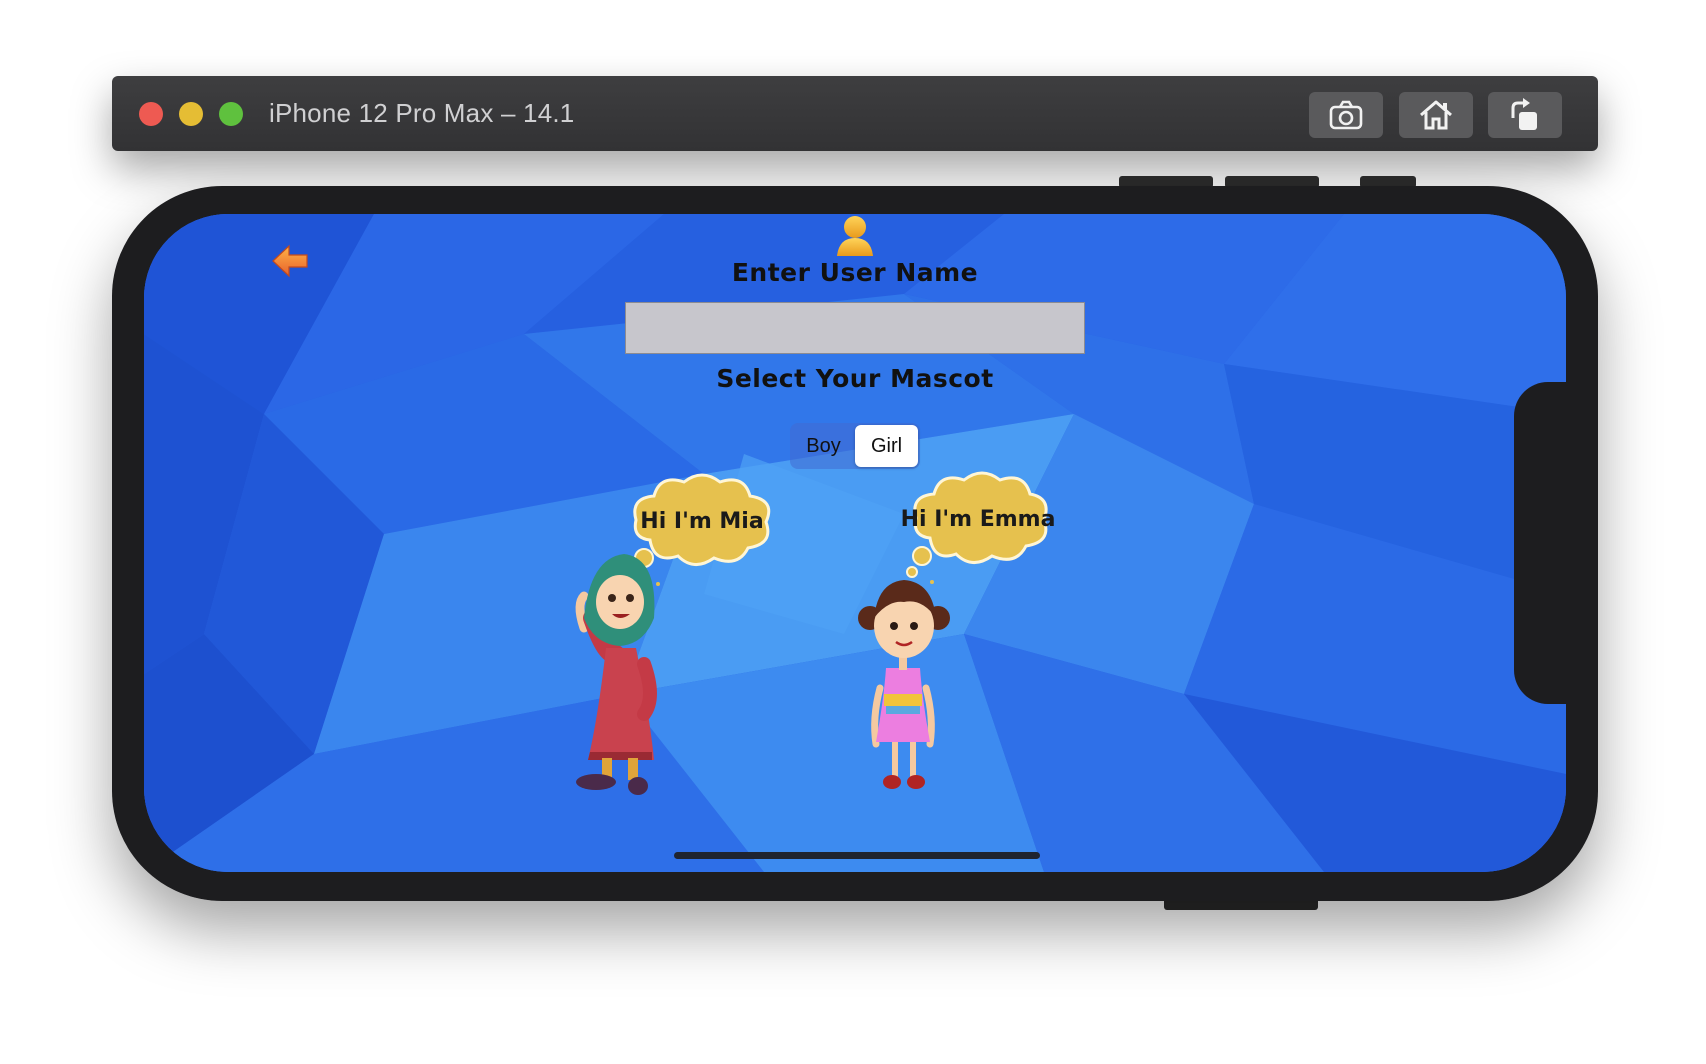 The width and height of the screenshot is (1706, 1064). What do you see at coordinates (823, 446) in the screenshot?
I see `segment-boy: Boy` at bounding box center [823, 446].